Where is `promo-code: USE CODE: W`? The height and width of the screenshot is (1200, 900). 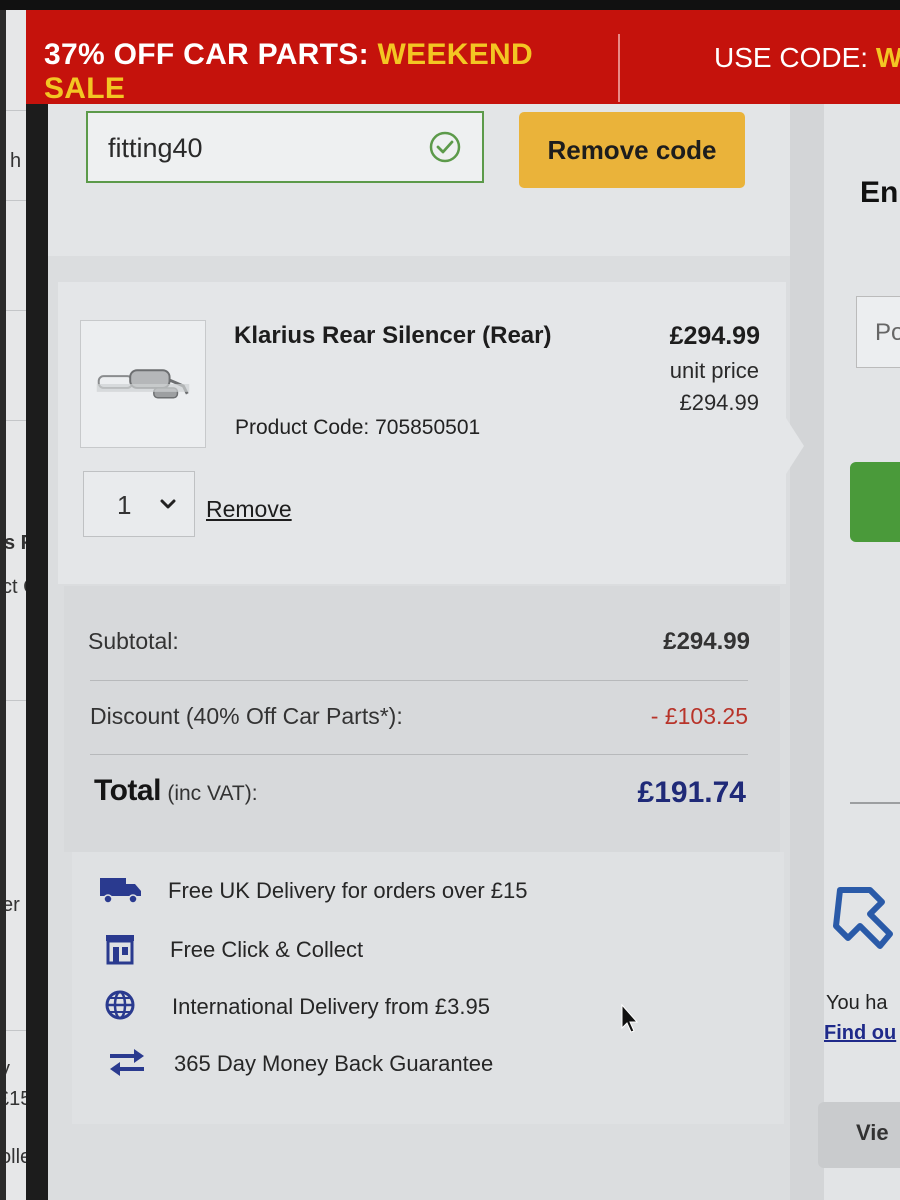
promo-code: USE CODE: W is located at coordinates (807, 58).